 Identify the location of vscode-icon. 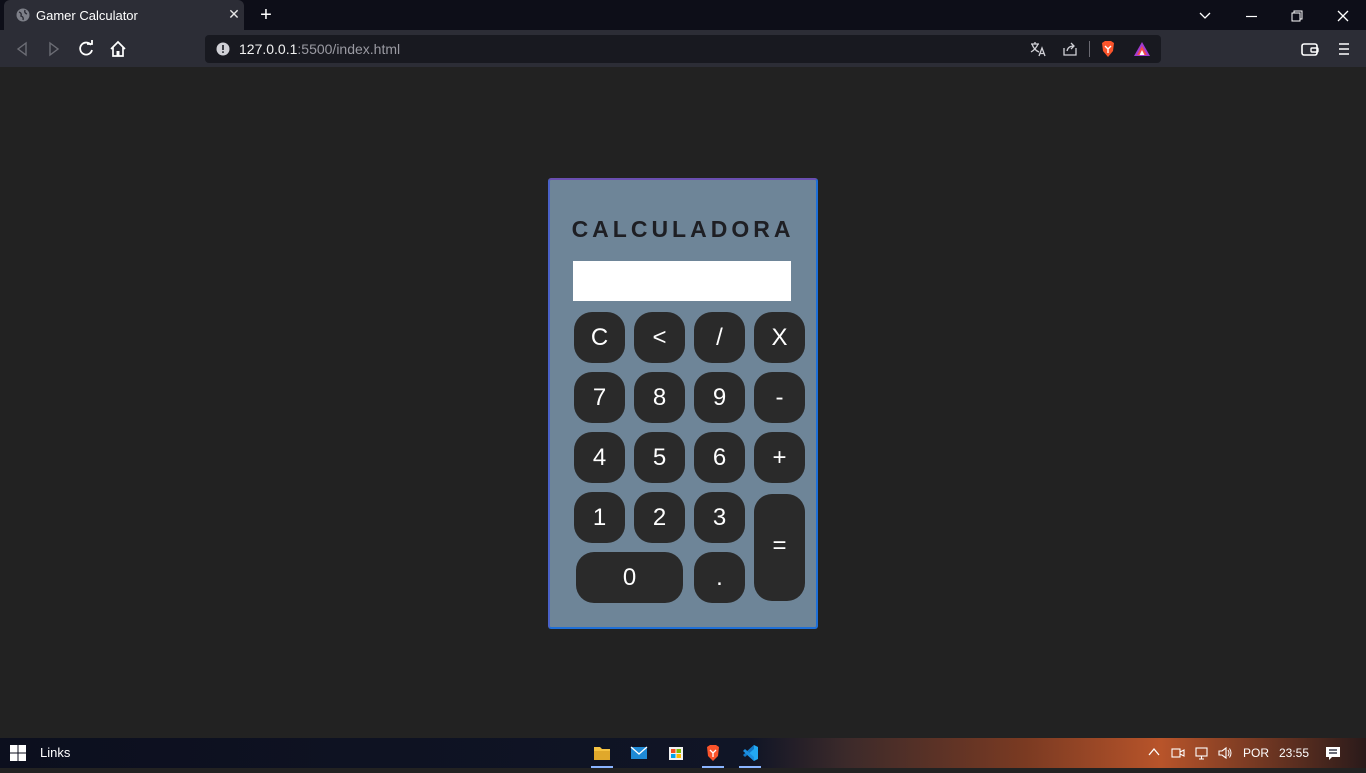
(750, 753).